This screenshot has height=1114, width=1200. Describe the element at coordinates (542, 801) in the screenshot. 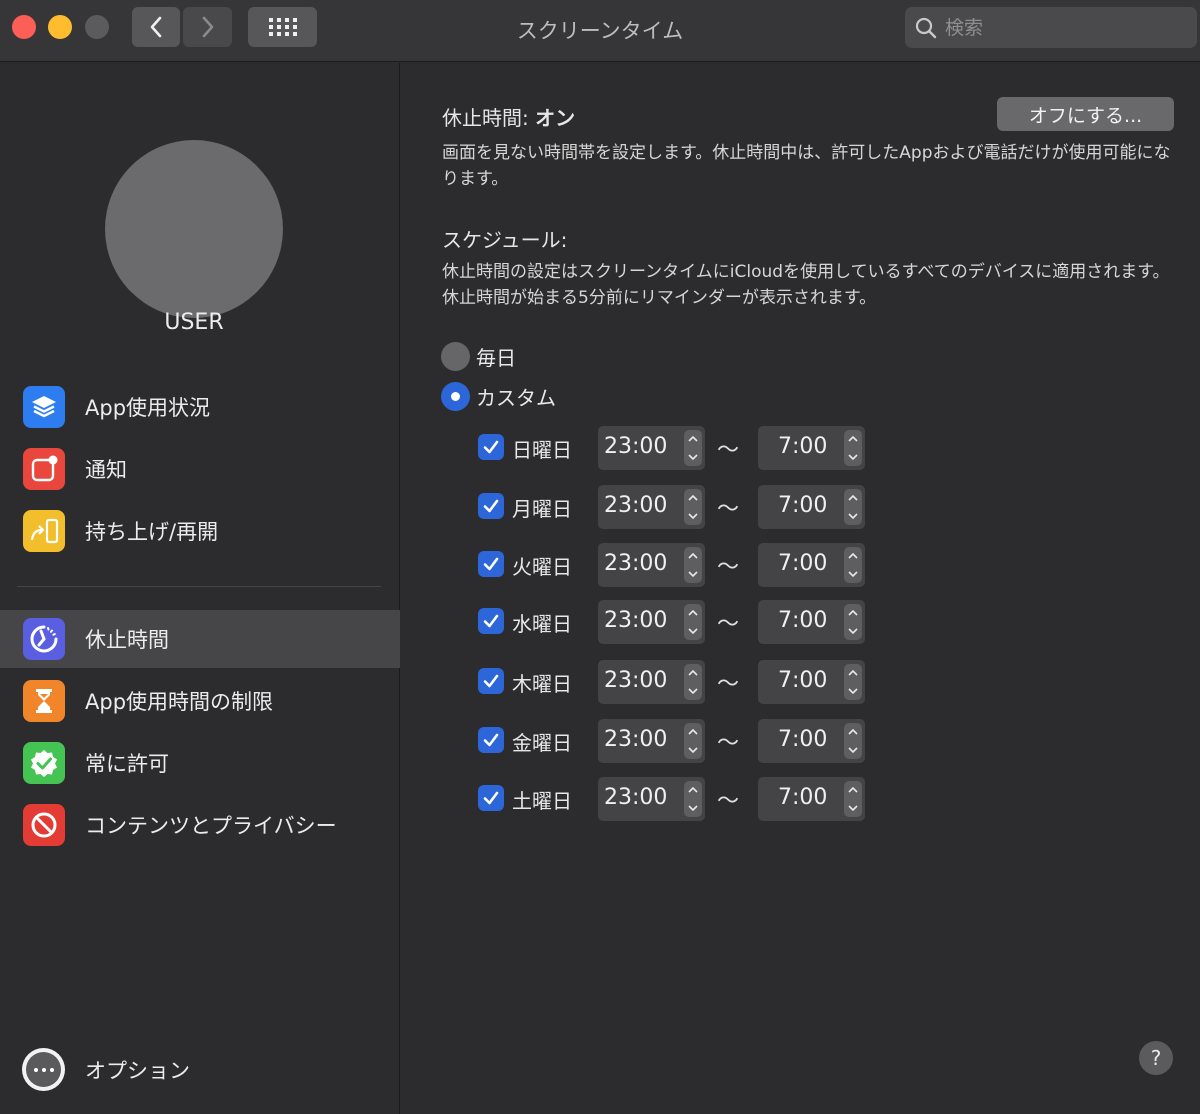

I see `day-label: 土曜日` at that location.